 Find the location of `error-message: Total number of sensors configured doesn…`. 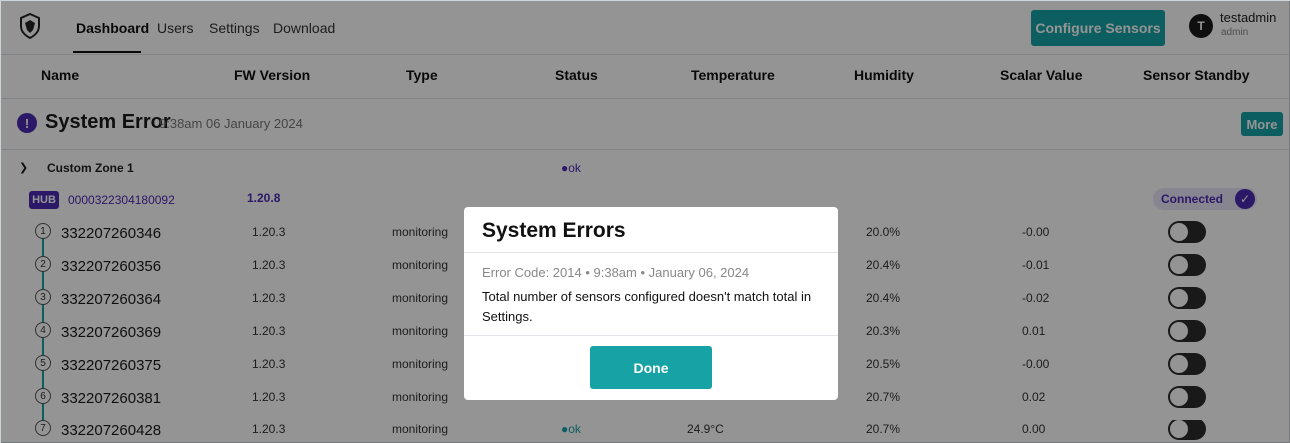

error-message: Total number of sensors configured doesn… is located at coordinates (647, 306).